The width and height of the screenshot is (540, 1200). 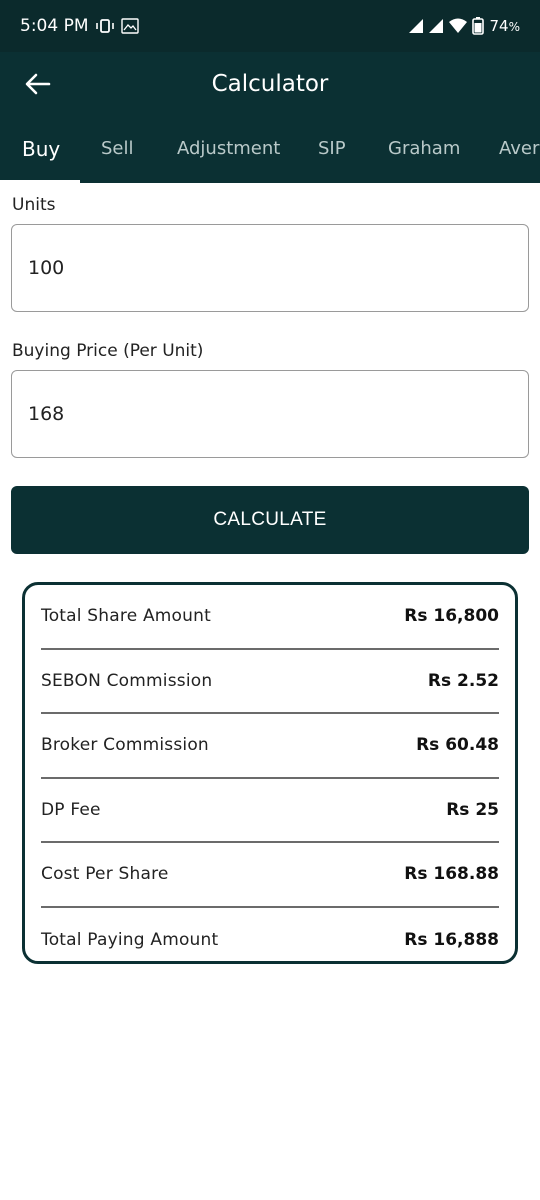 I want to click on result-value: Rs 2.52, so click(x=463, y=680).